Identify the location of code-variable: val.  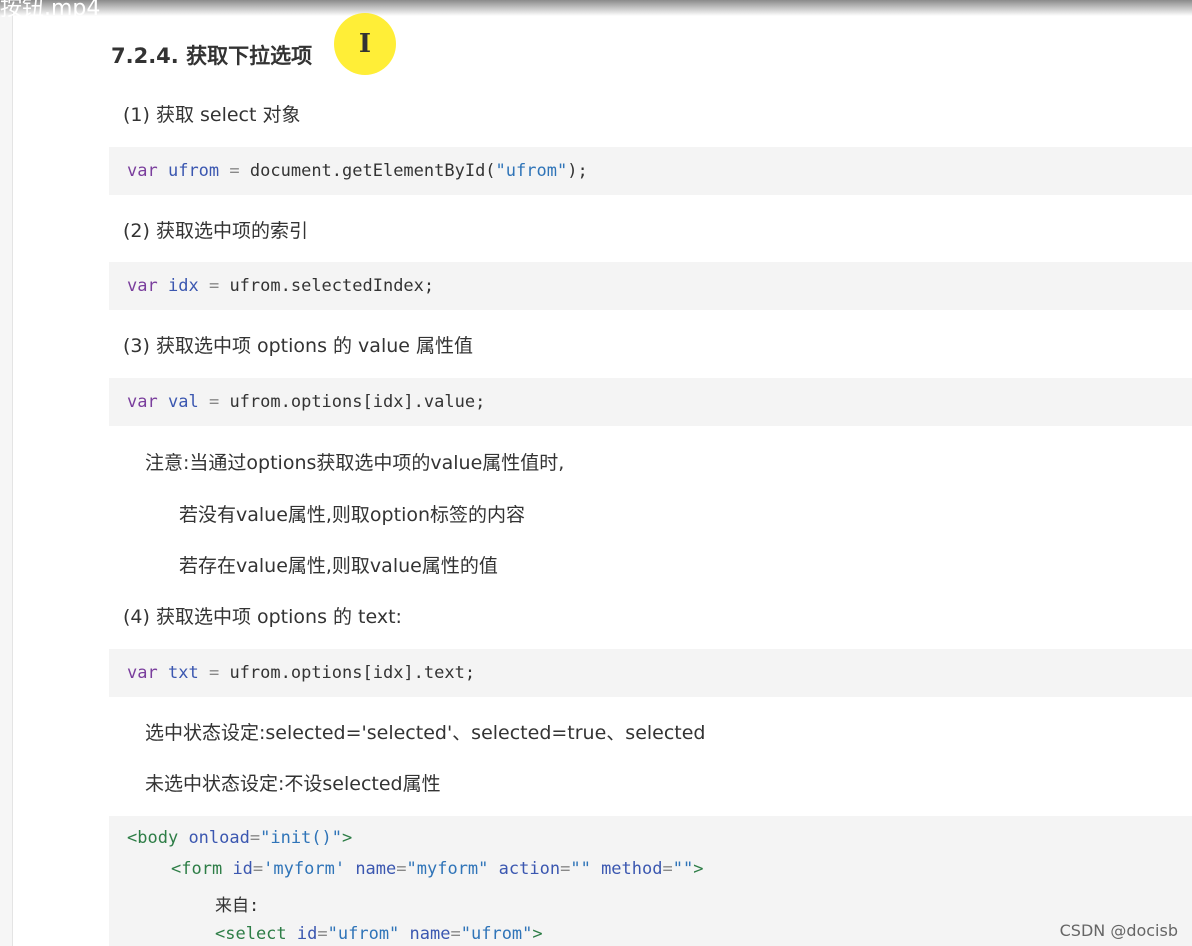
(183, 402).